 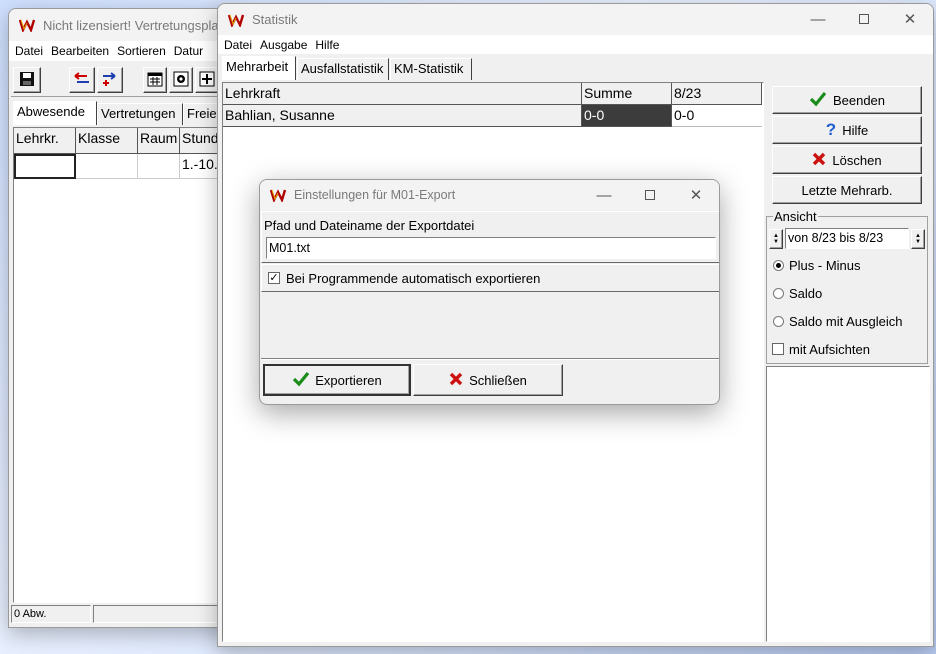 What do you see at coordinates (181, 80) in the screenshot?
I see `settings-button` at bounding box center [181, 80].